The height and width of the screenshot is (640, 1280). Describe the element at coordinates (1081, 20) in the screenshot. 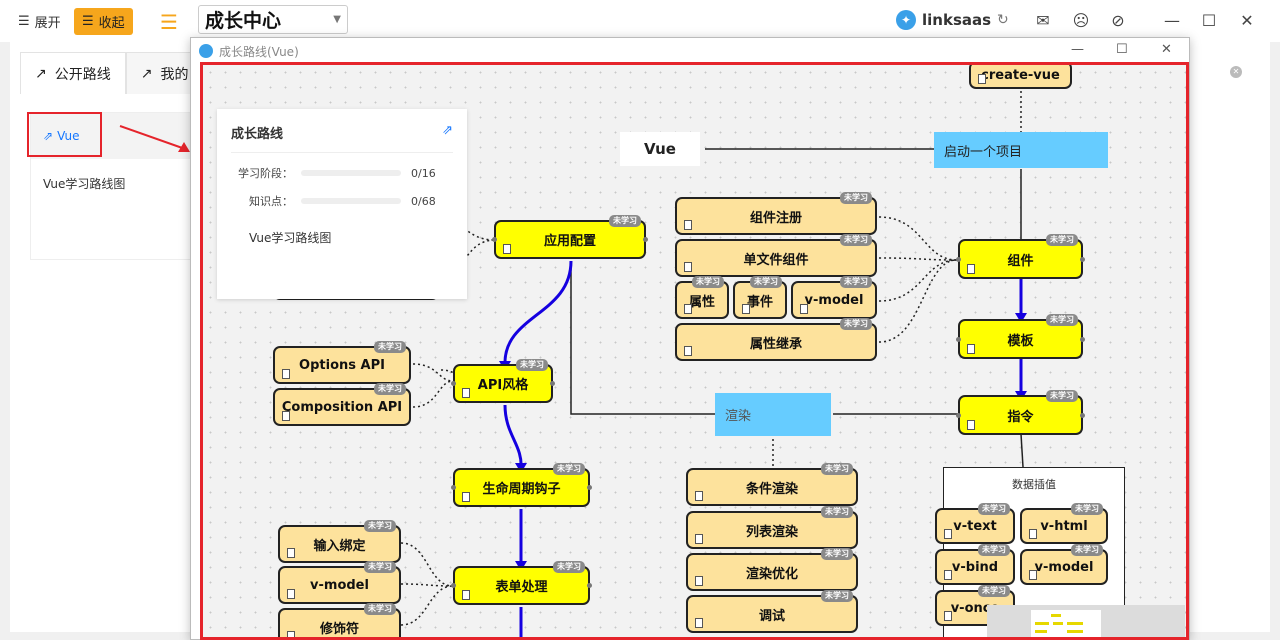

I see `face-icon: ☹` at that location.